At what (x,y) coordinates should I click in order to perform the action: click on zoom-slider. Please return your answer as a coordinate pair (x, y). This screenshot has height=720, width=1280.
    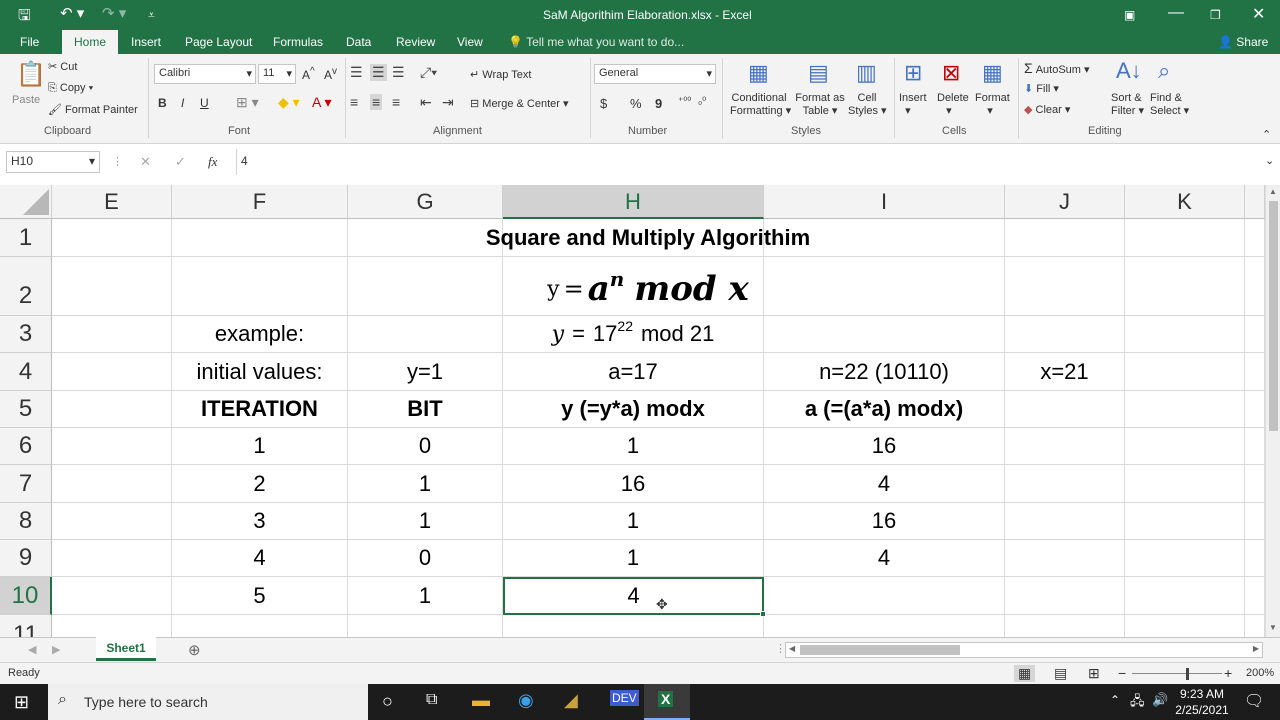
    Looking at the image, I should click on (1177, 673).